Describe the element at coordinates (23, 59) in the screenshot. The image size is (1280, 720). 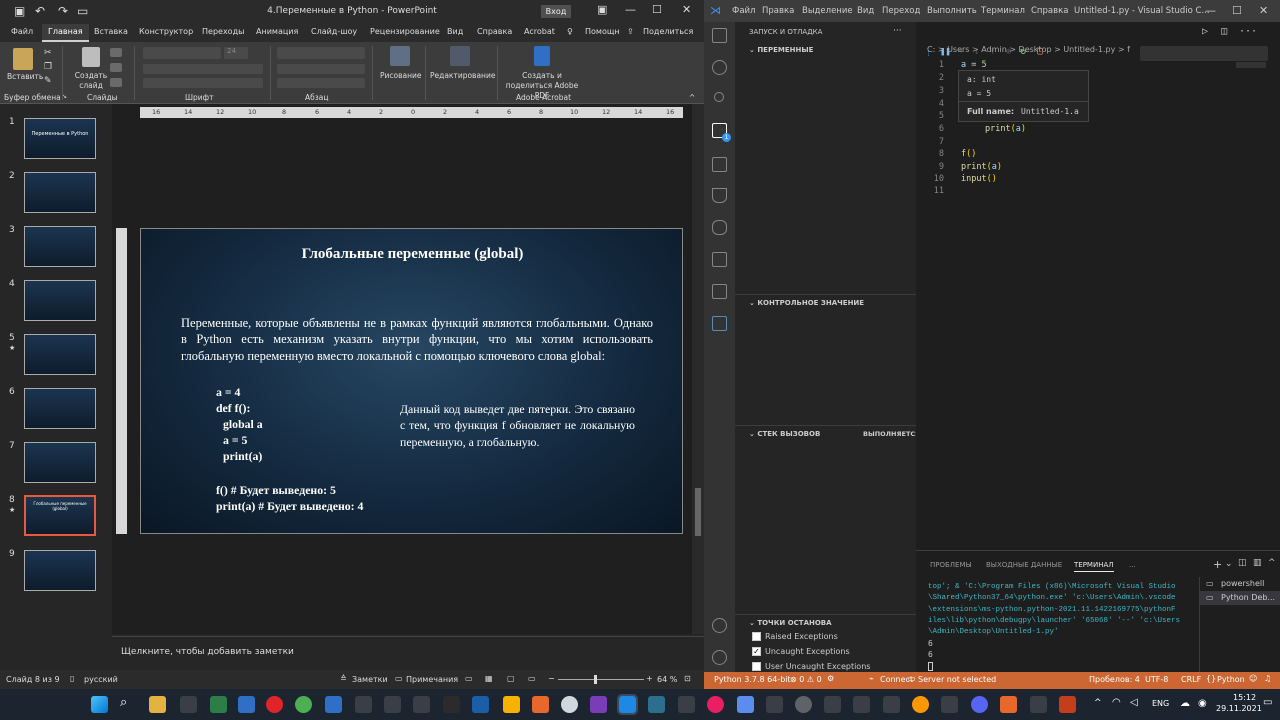
I see `paste-icon` at that location.